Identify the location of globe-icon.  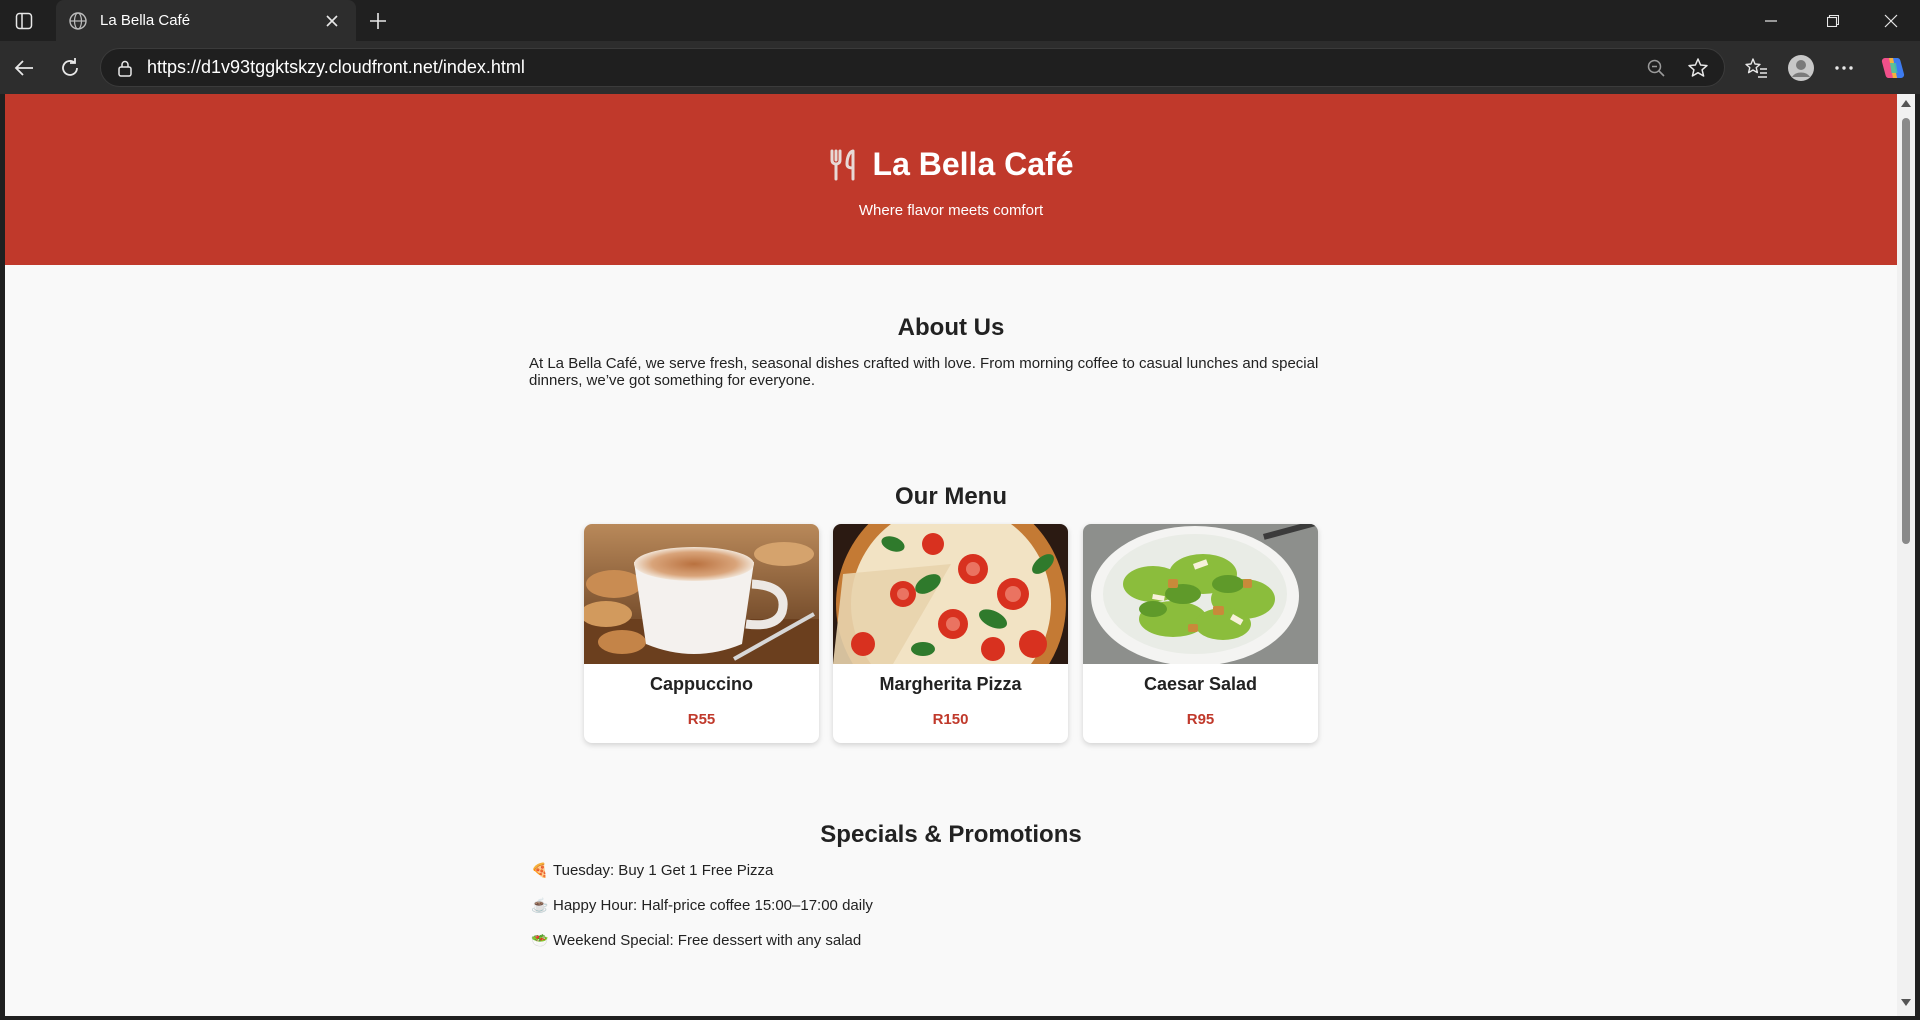
(78, 21).